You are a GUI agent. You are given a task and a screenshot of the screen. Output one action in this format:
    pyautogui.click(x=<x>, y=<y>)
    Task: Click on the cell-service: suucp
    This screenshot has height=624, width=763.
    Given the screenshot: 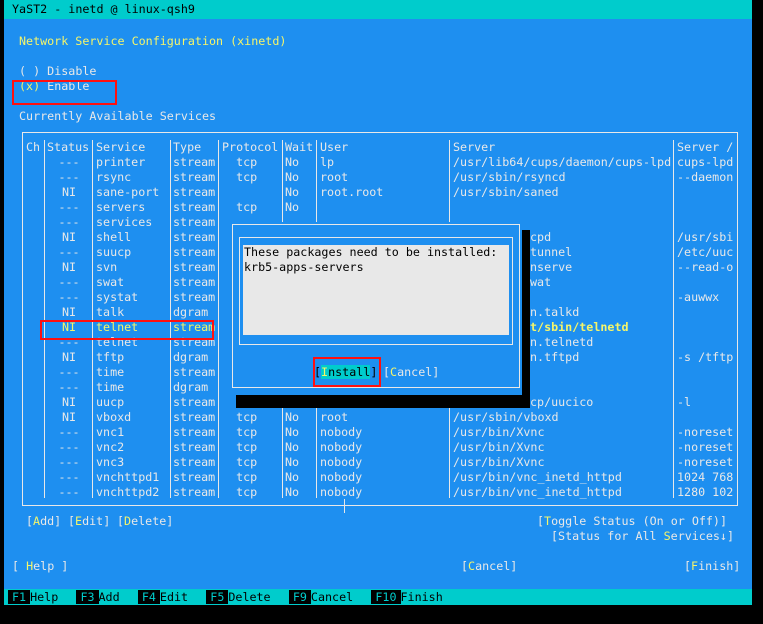 What is the action you would take?
    pyautogui.click(x=114, y=252)
    